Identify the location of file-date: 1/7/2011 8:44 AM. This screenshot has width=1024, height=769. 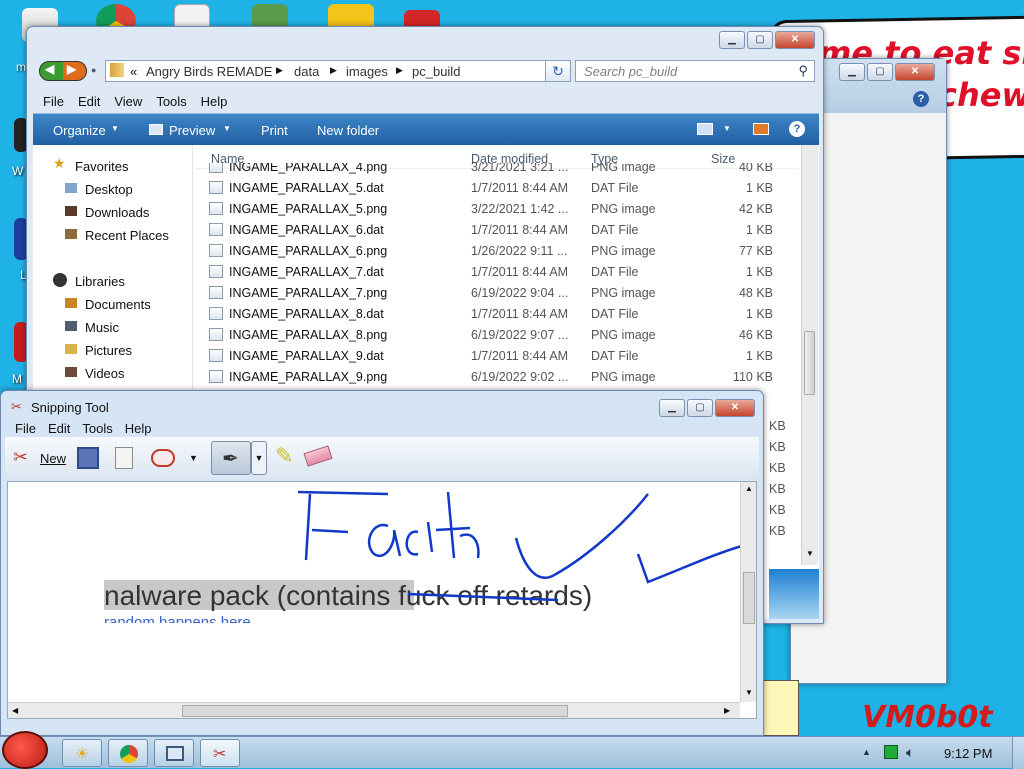
(520, 272).